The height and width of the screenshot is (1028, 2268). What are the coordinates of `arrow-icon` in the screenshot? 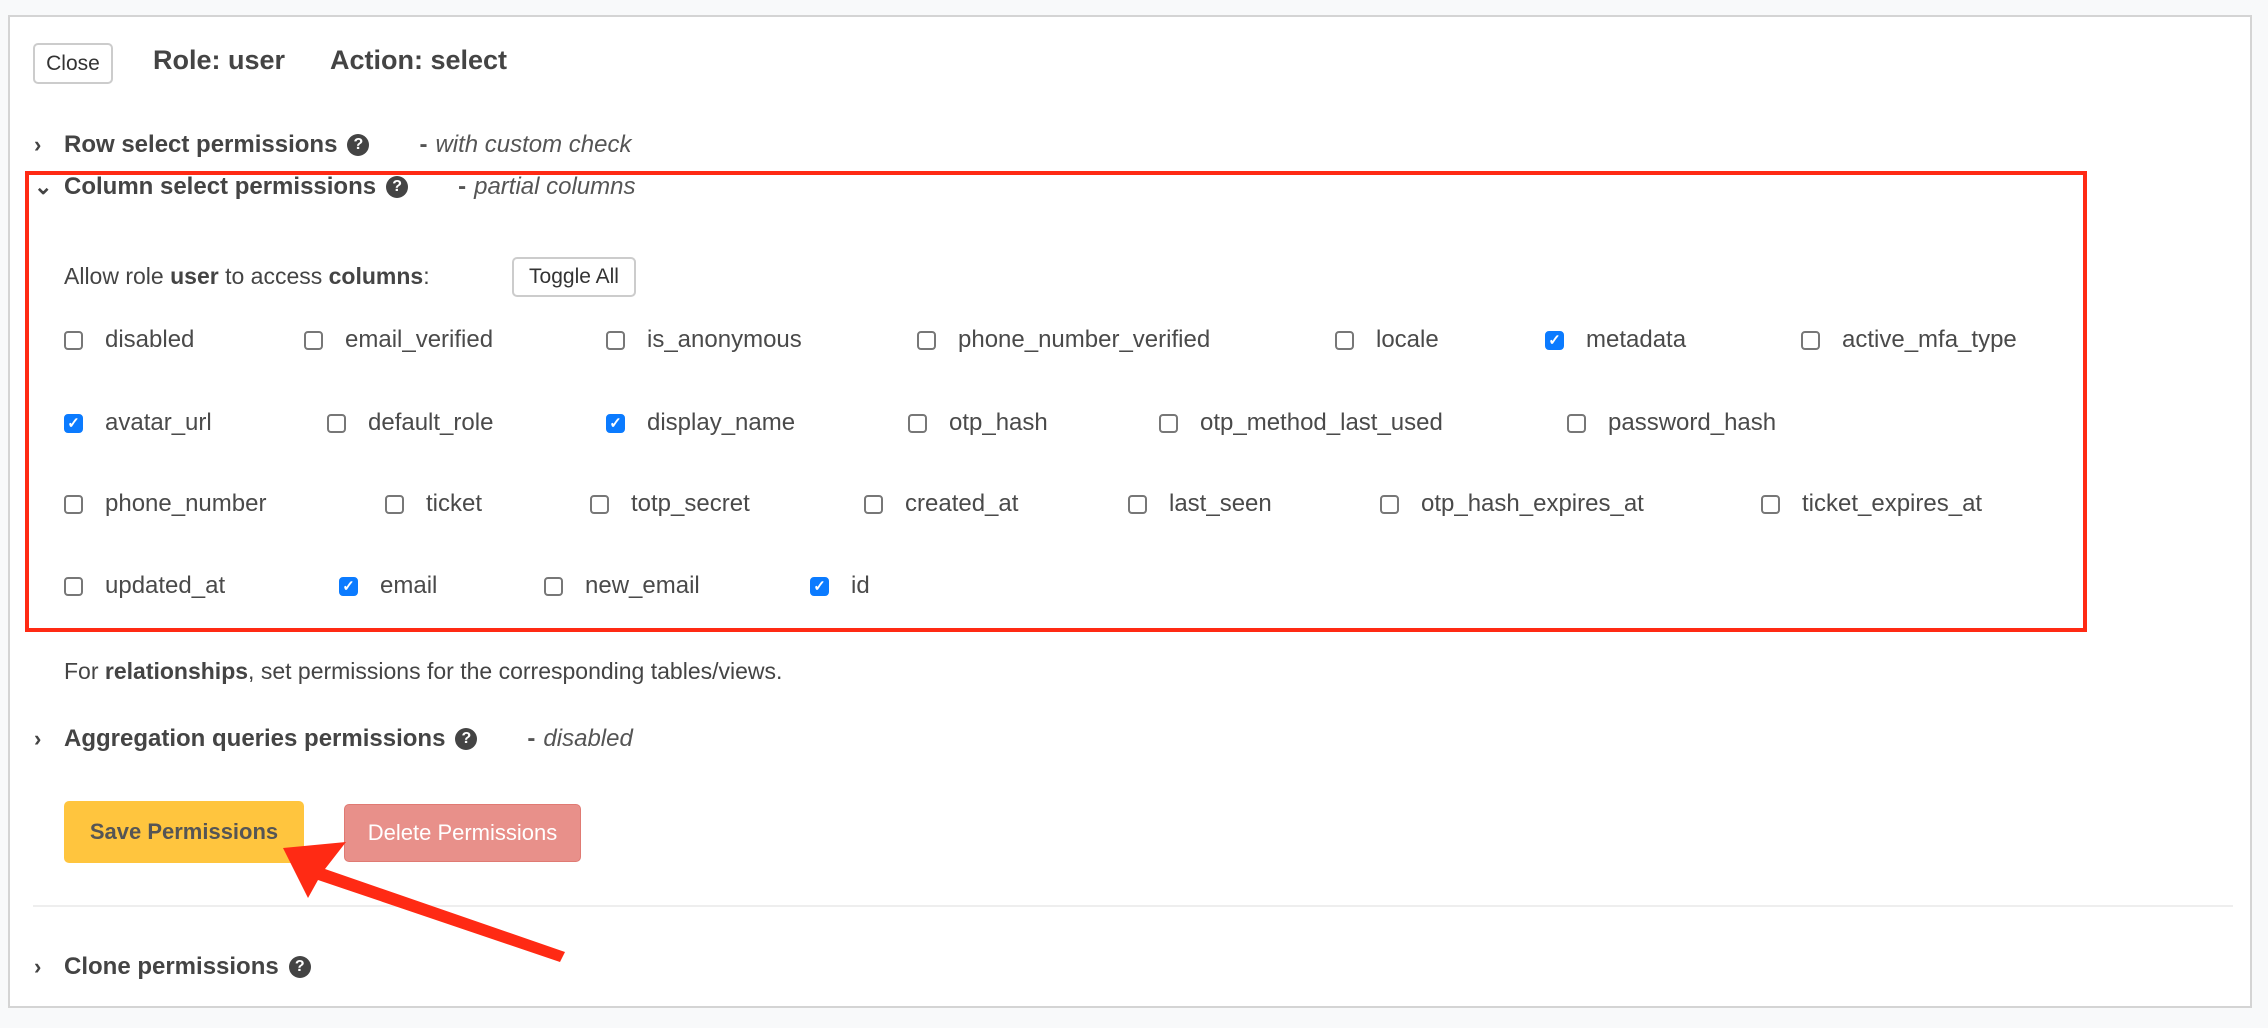 It's located at (424, 902).